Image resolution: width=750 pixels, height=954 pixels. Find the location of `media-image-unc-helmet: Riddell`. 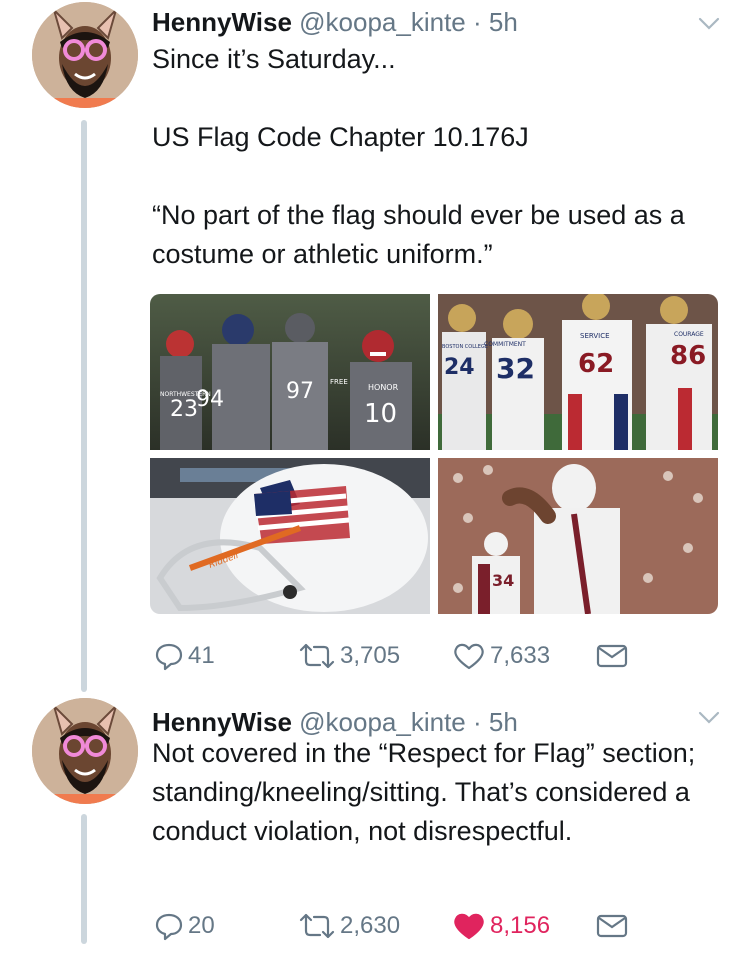

media-image-unc-helmet: Riddell is located at coordinates (290, 536).